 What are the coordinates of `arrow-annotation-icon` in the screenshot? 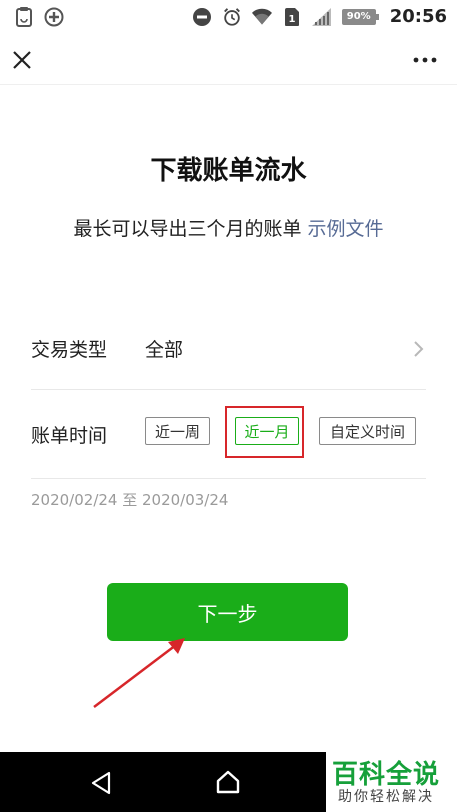 It's located at (139, 673).